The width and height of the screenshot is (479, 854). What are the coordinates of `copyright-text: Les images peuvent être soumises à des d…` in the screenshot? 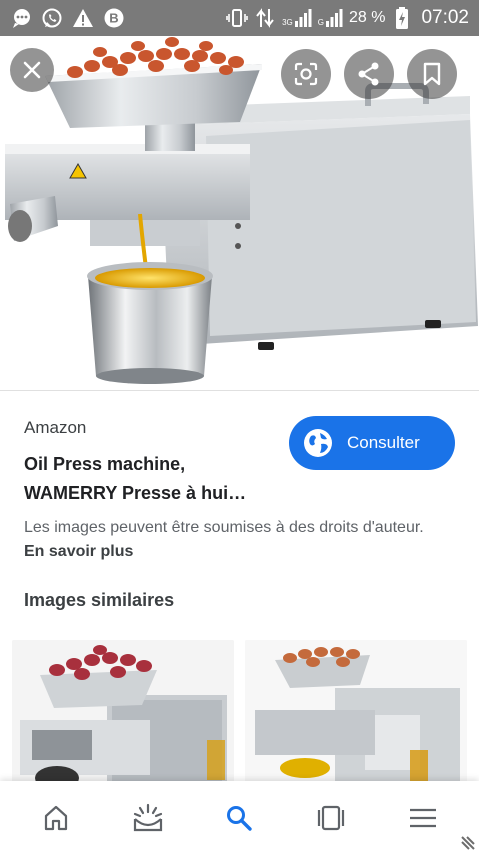 It's located at (224, 527).